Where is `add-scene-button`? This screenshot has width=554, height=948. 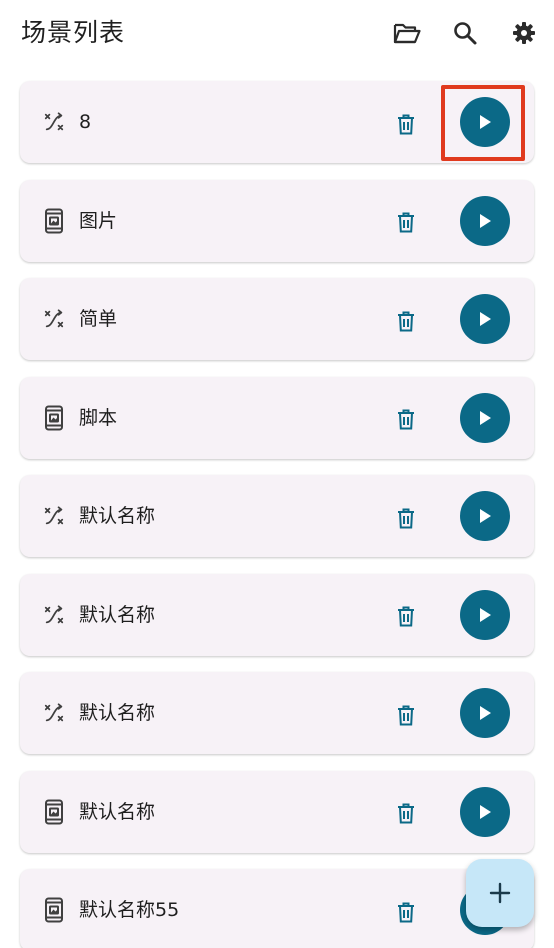
add-scene-button is located at coordinates (500, 893).